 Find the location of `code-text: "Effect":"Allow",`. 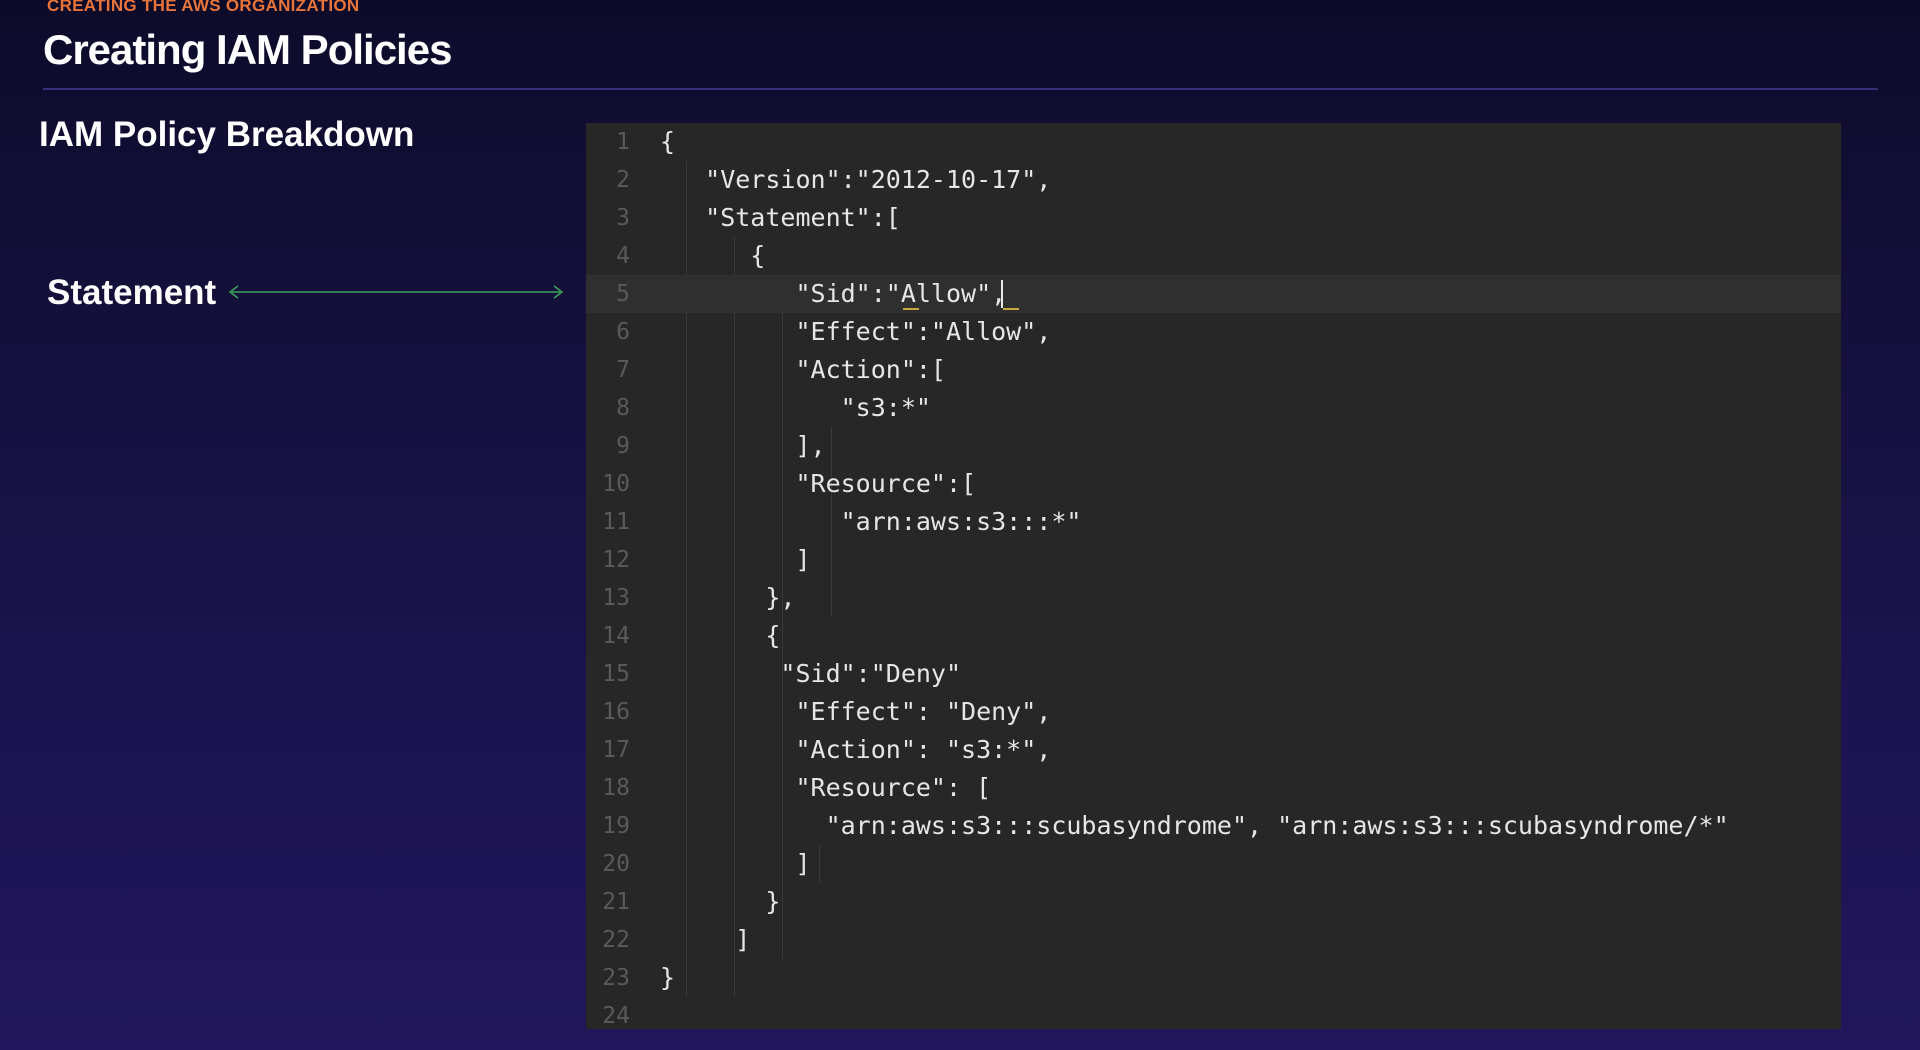

code-text: "Effect":"Allow", is located at coordinates (856, 331).